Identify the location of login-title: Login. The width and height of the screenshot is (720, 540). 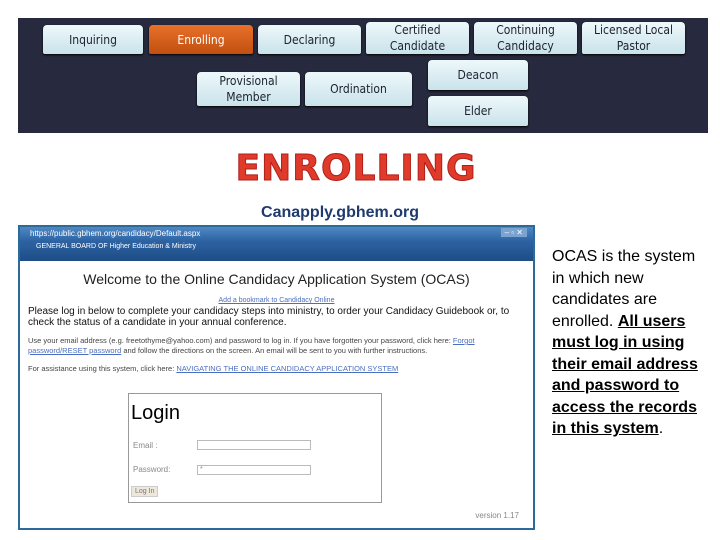
(155, 413).